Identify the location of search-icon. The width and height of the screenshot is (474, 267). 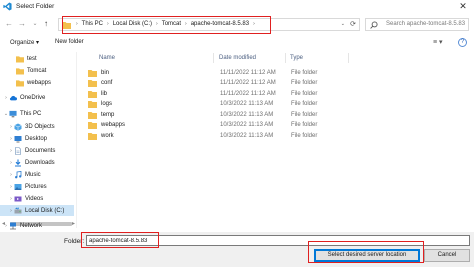
(374, 25).